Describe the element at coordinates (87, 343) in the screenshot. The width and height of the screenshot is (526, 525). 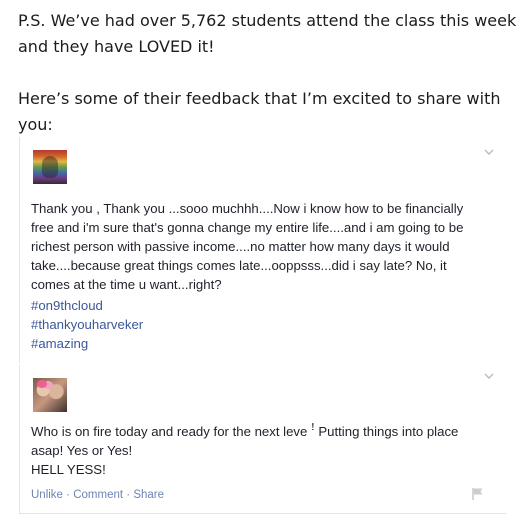
I see `hashtag-link: #amazing` at that location.